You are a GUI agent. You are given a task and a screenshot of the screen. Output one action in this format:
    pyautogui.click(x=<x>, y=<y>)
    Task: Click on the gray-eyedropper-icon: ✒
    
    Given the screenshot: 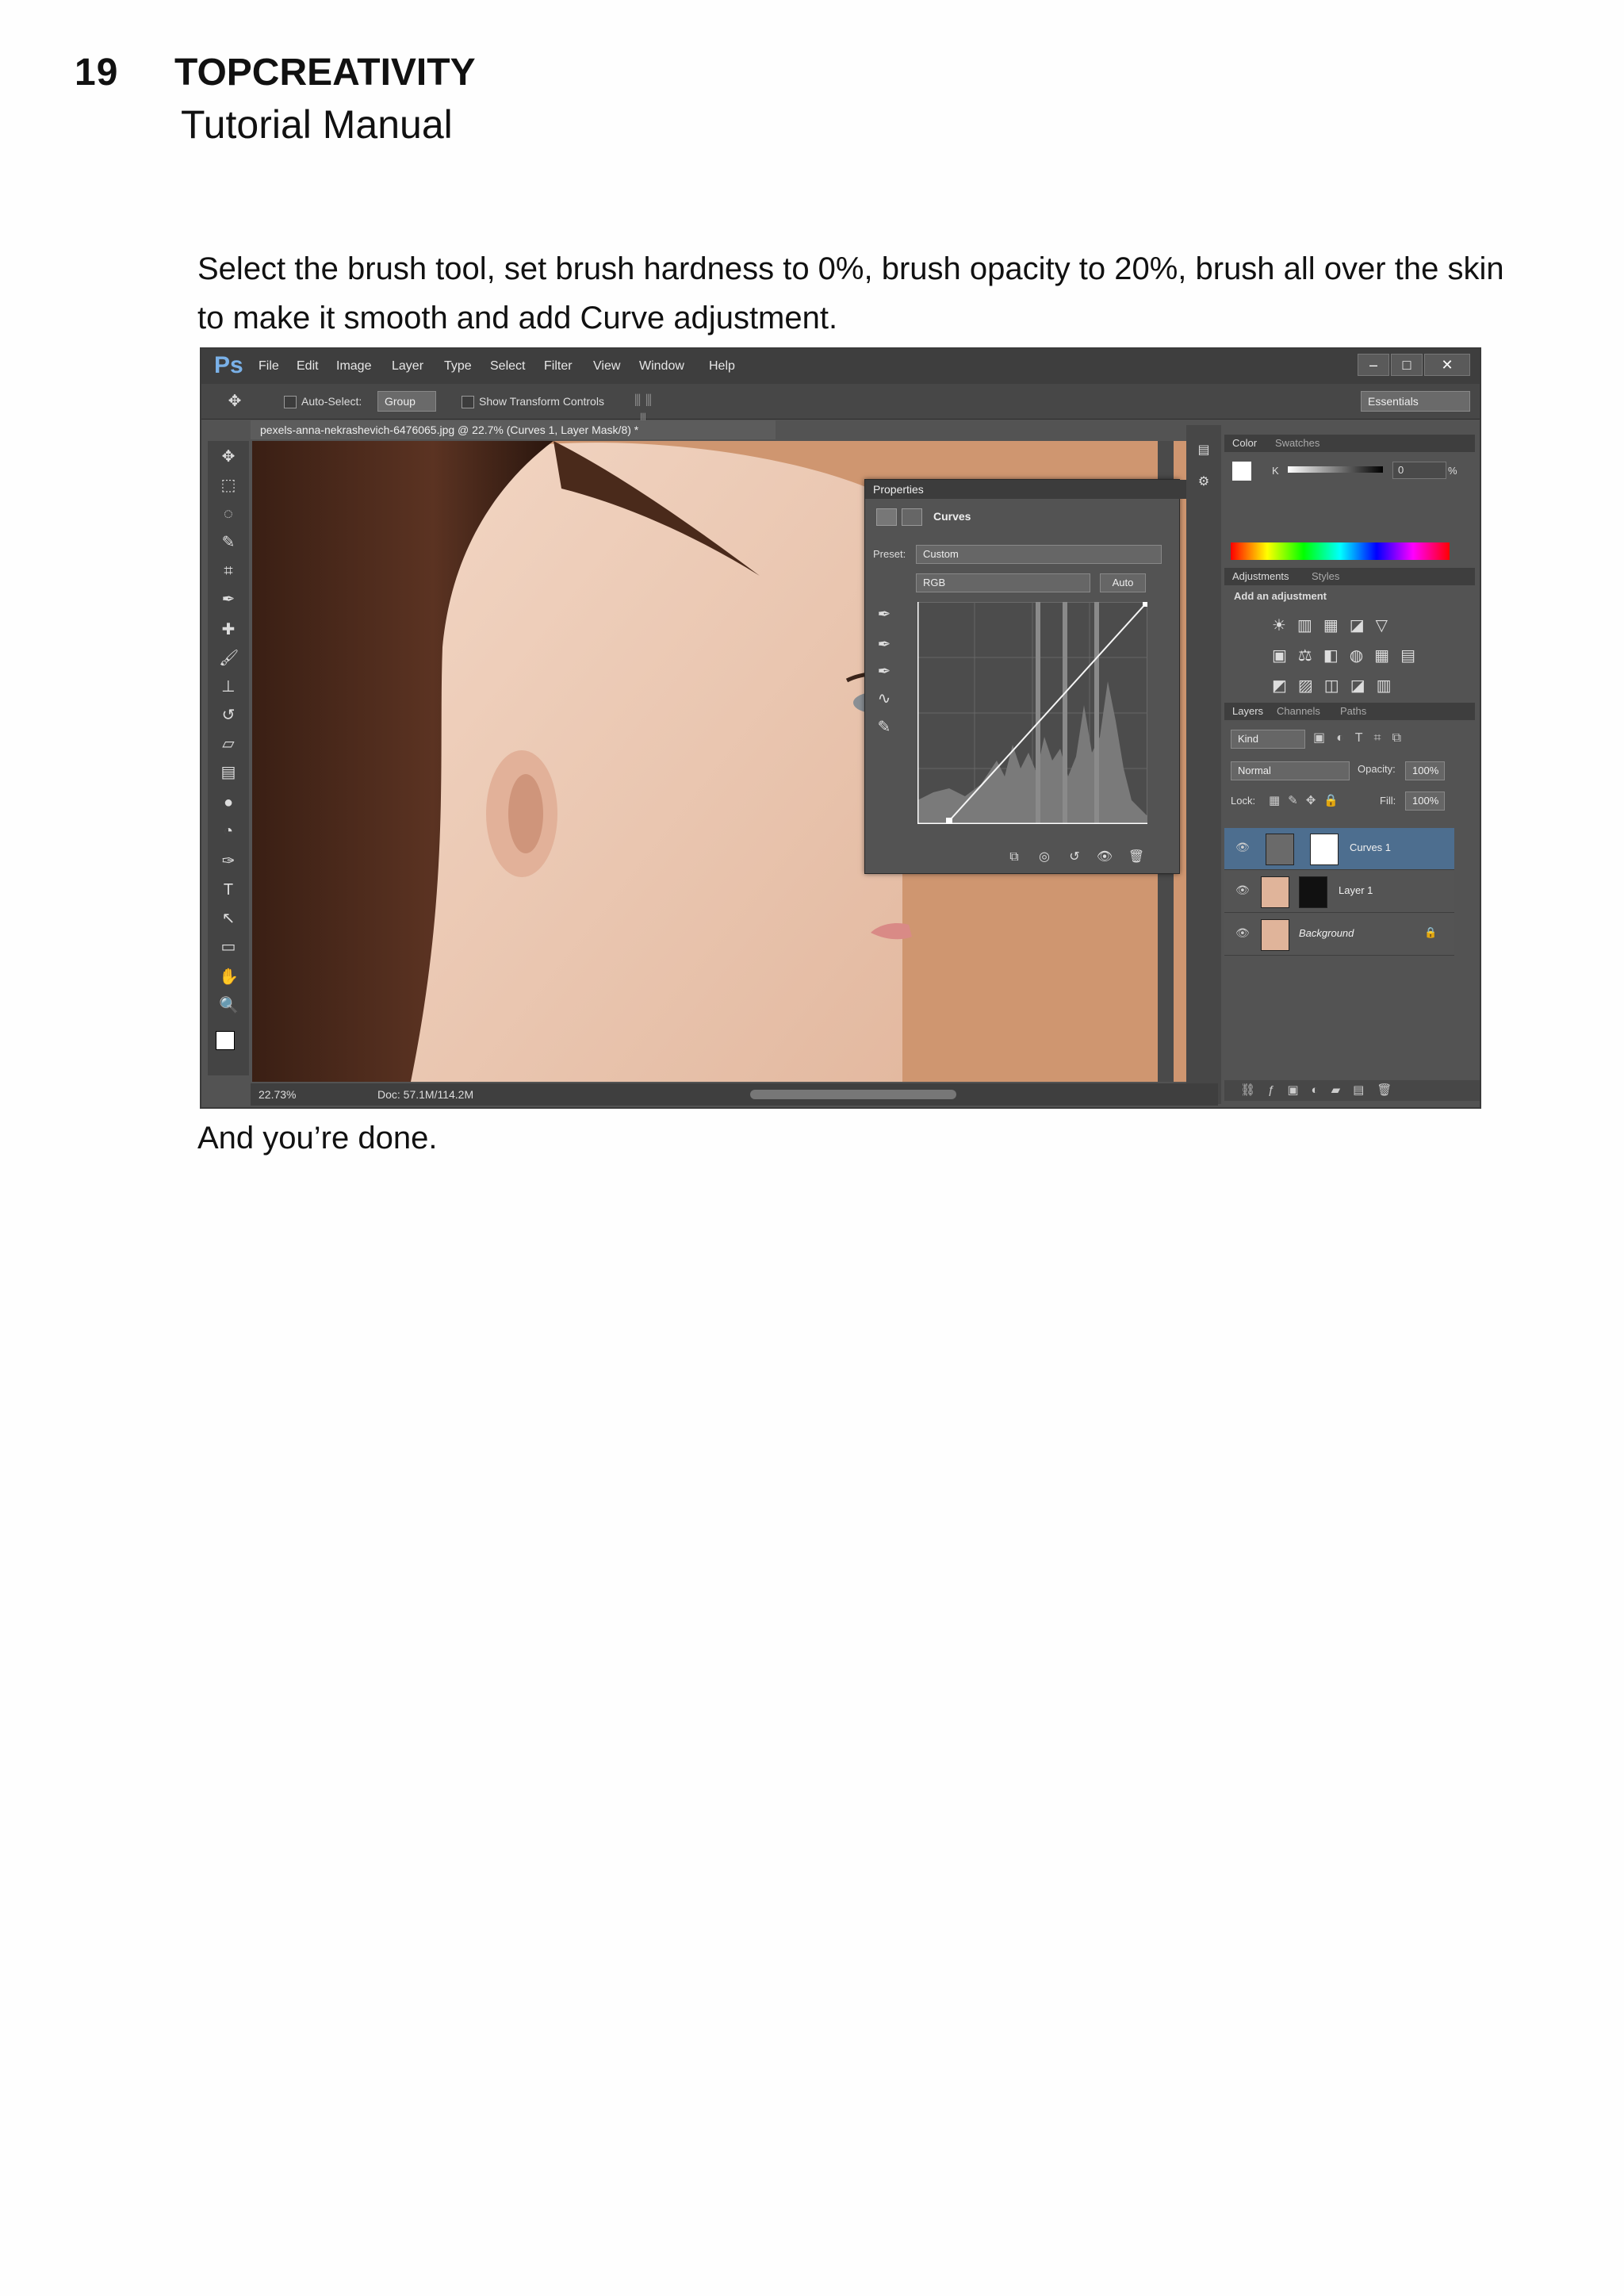 What is the action you would take?
    pyautogui.click(x=884, y=644)
    